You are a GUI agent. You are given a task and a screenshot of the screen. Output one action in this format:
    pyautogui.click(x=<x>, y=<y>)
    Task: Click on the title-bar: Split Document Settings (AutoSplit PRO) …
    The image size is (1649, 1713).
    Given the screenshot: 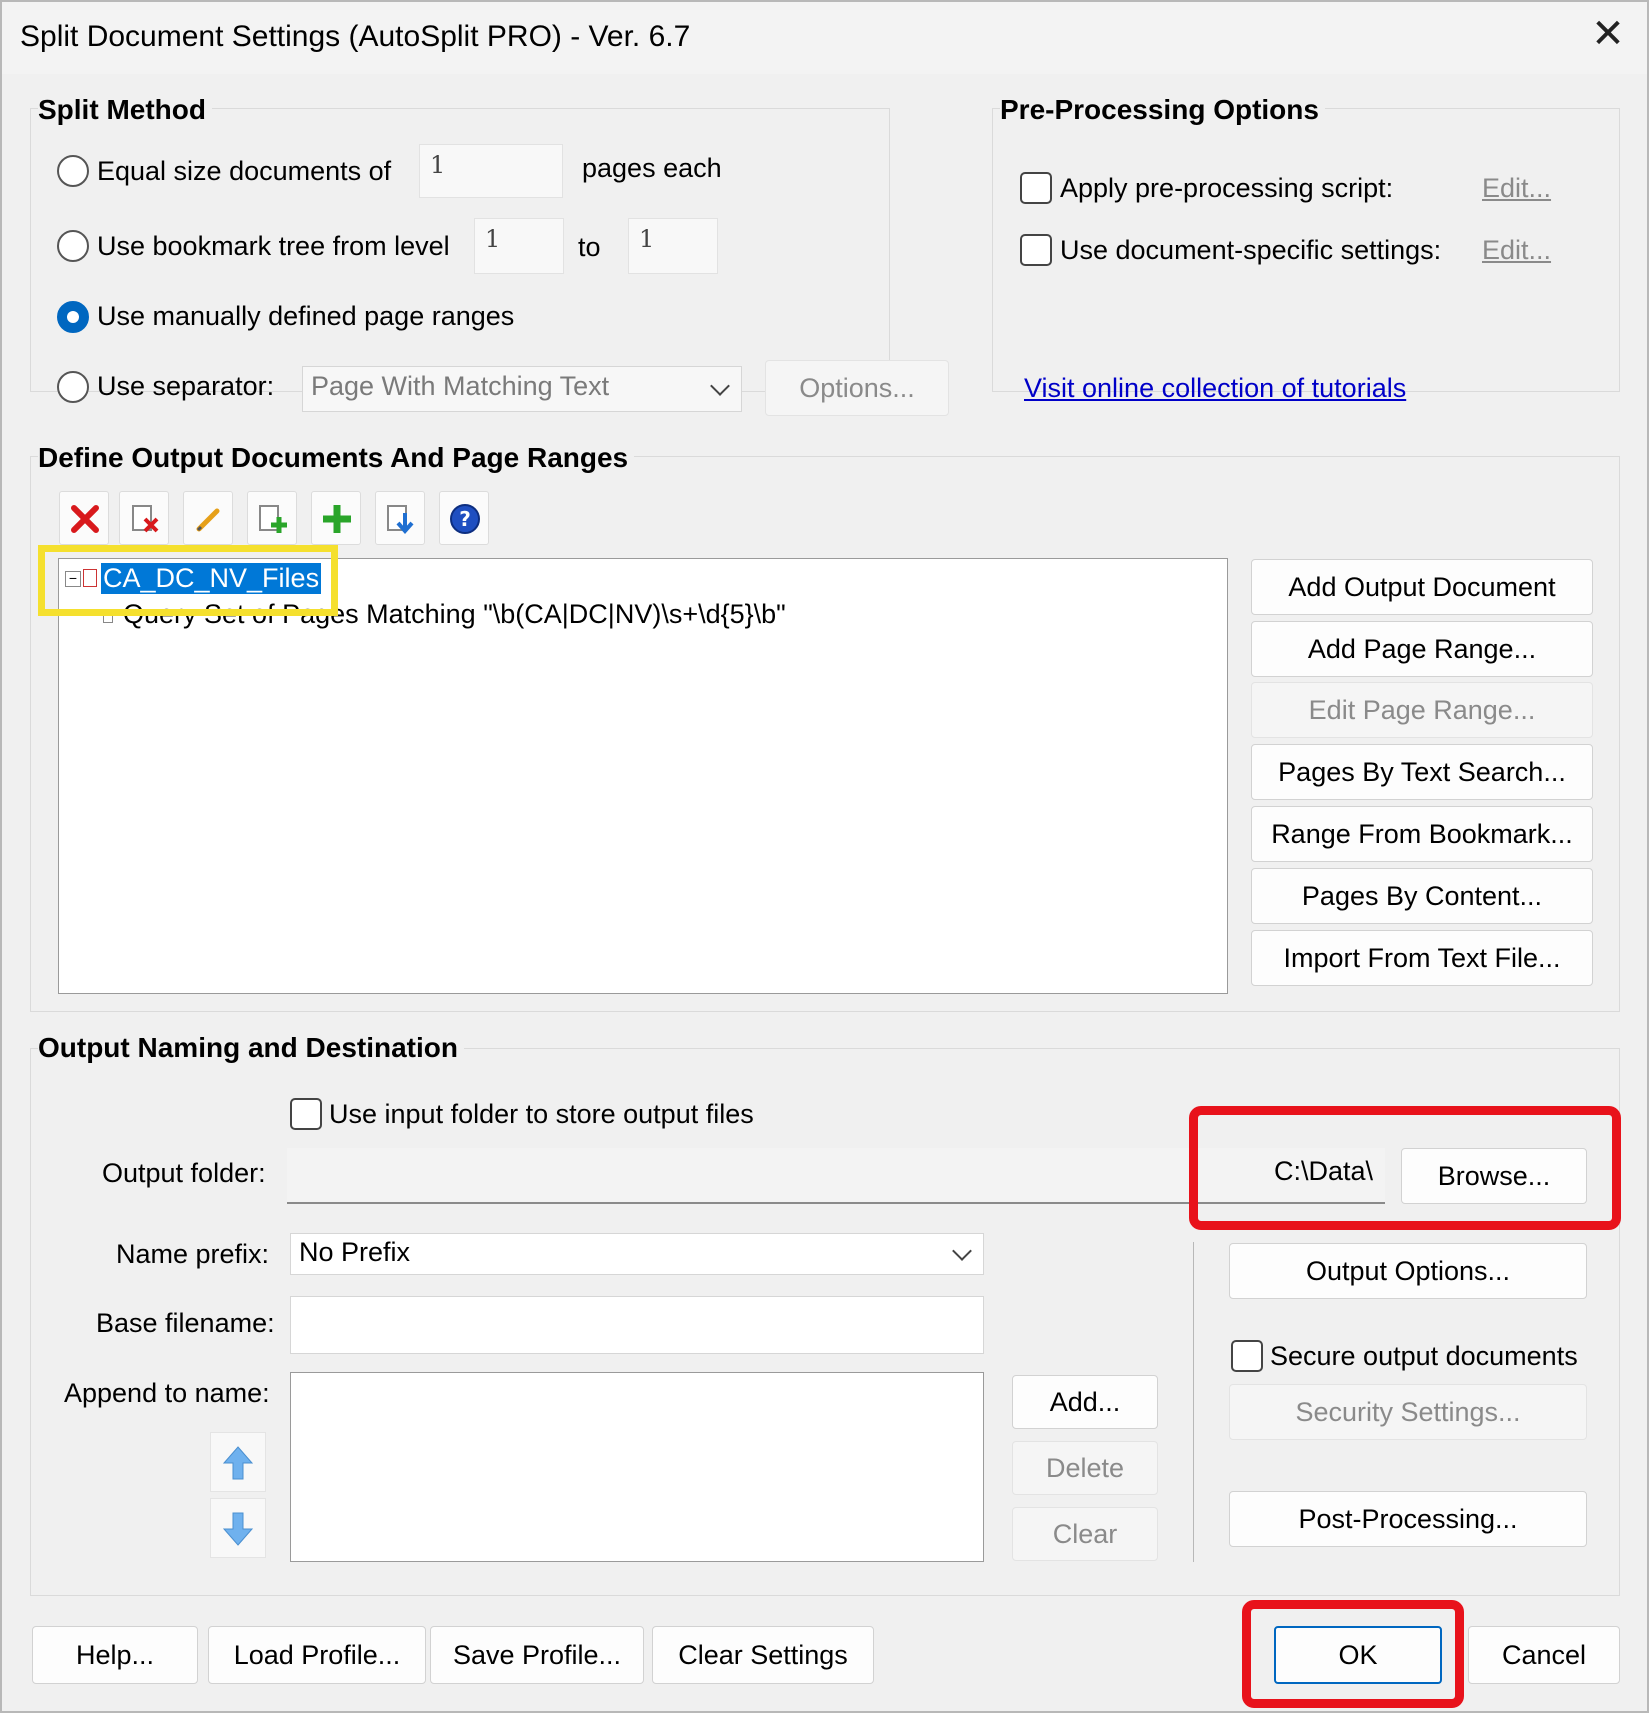 What is the action you would take?
    pyautogui.click(x=824, y=38)
    